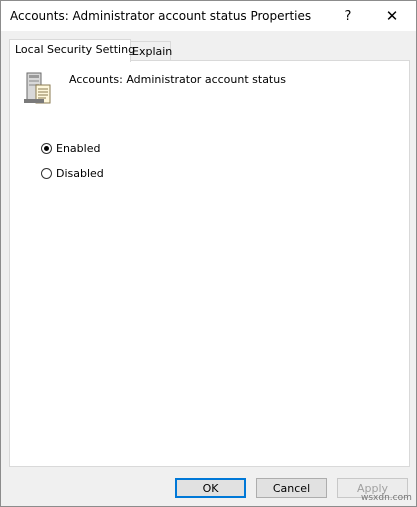 Image resolution: width=417 pixels, height=507 pixels. What do you see at coordinates (177, 79) in the screenshot?
I see `policy-name: Accounts: Administrator account status` at bounding box center [177, 79].